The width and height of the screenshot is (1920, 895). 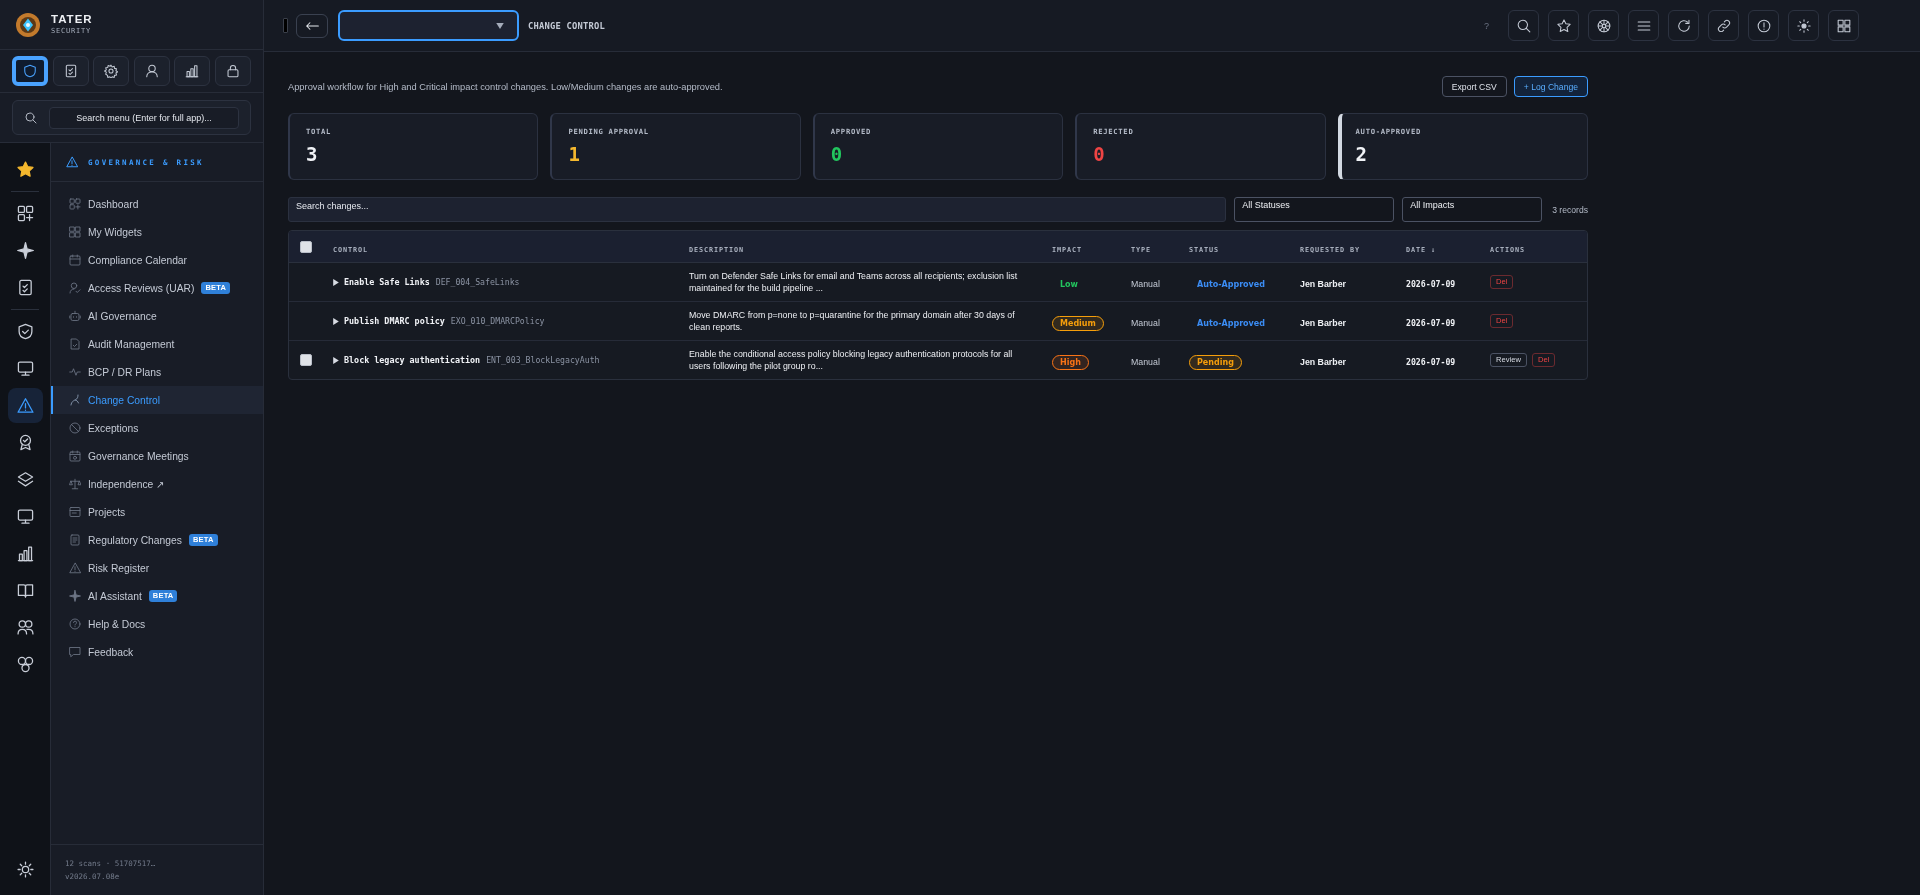 I want to click on document-icon, so click(x=75, y=540).